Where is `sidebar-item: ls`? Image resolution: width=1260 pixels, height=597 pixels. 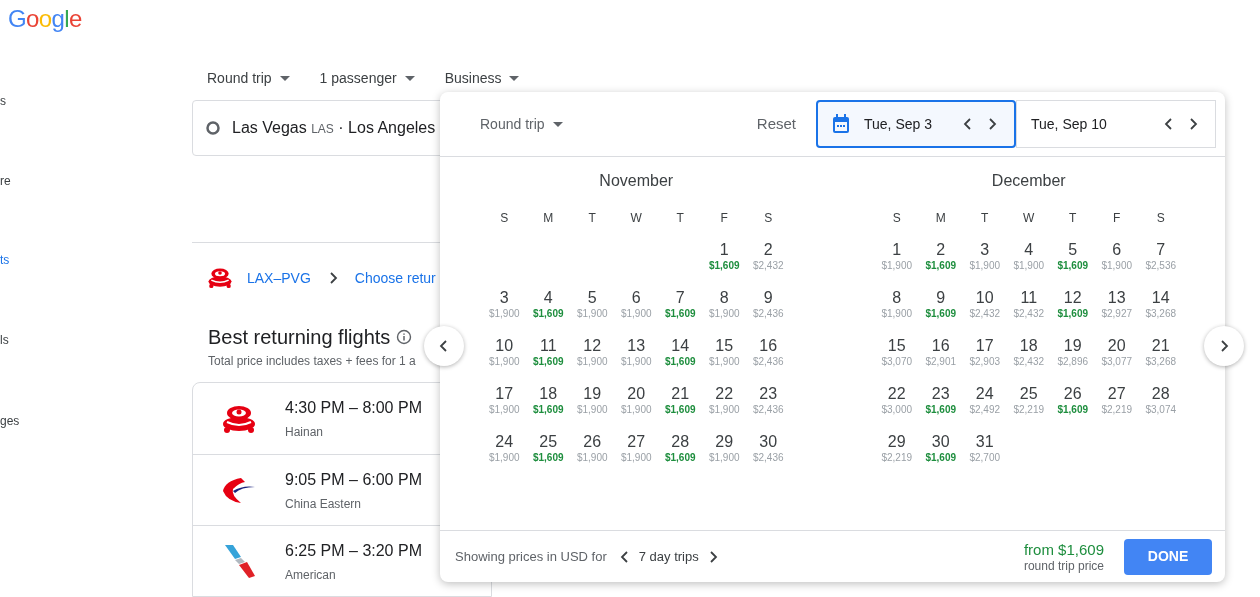
sidebar-item: ls is located at coordinates (4, 340).